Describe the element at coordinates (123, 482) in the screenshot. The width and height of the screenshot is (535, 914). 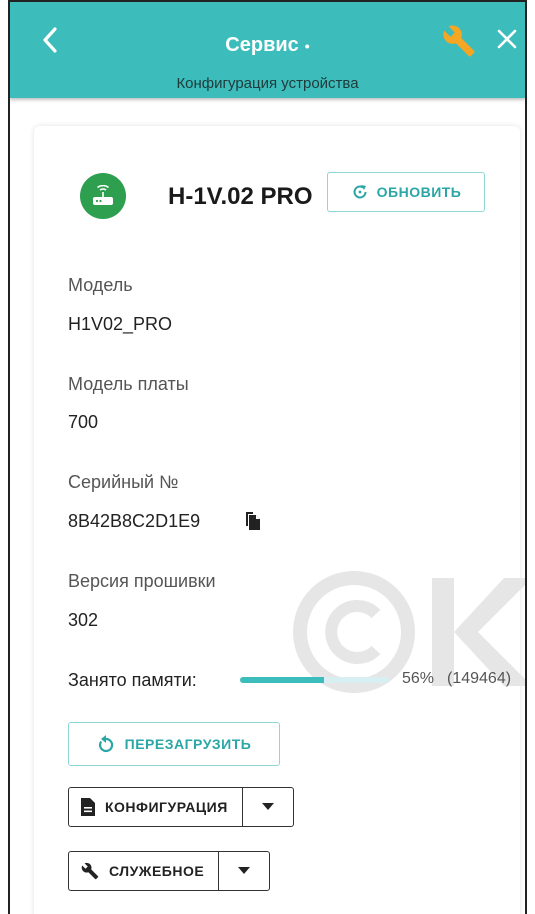
I see `serial-label: Серийный №` at that location.